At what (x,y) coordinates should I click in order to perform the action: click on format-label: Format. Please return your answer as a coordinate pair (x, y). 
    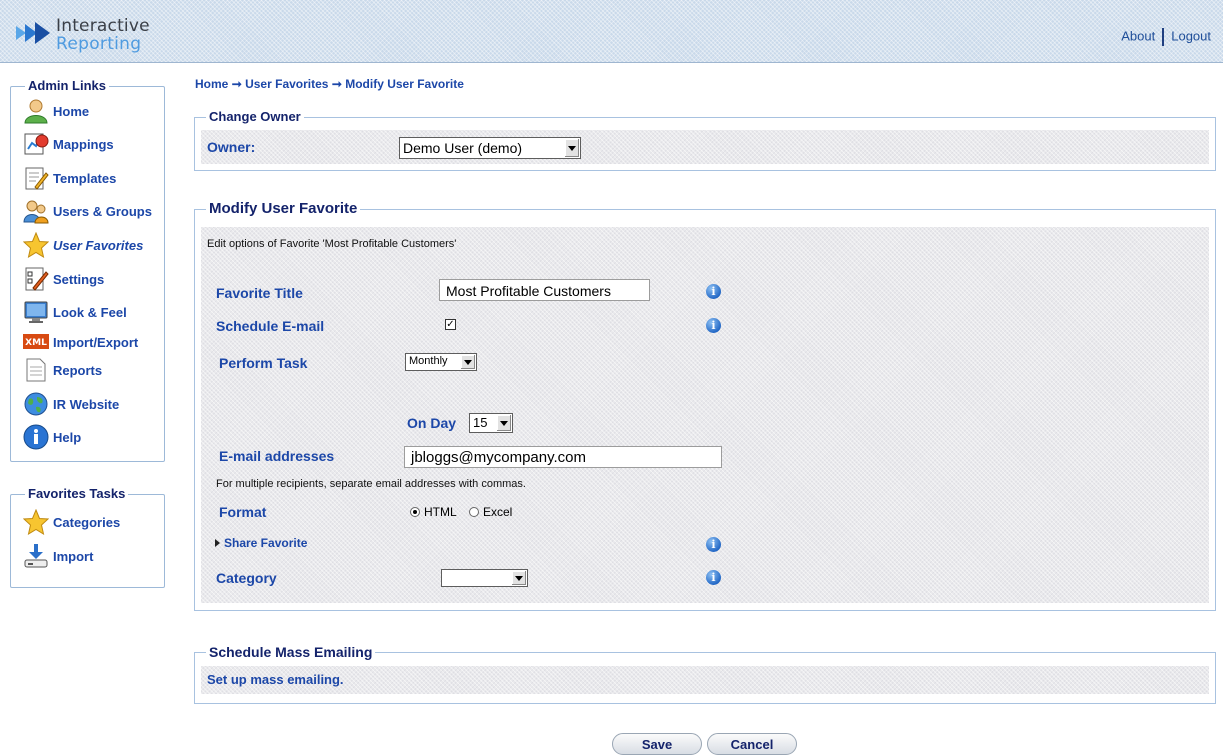
    Looking at the image, I should click on (243, 512).